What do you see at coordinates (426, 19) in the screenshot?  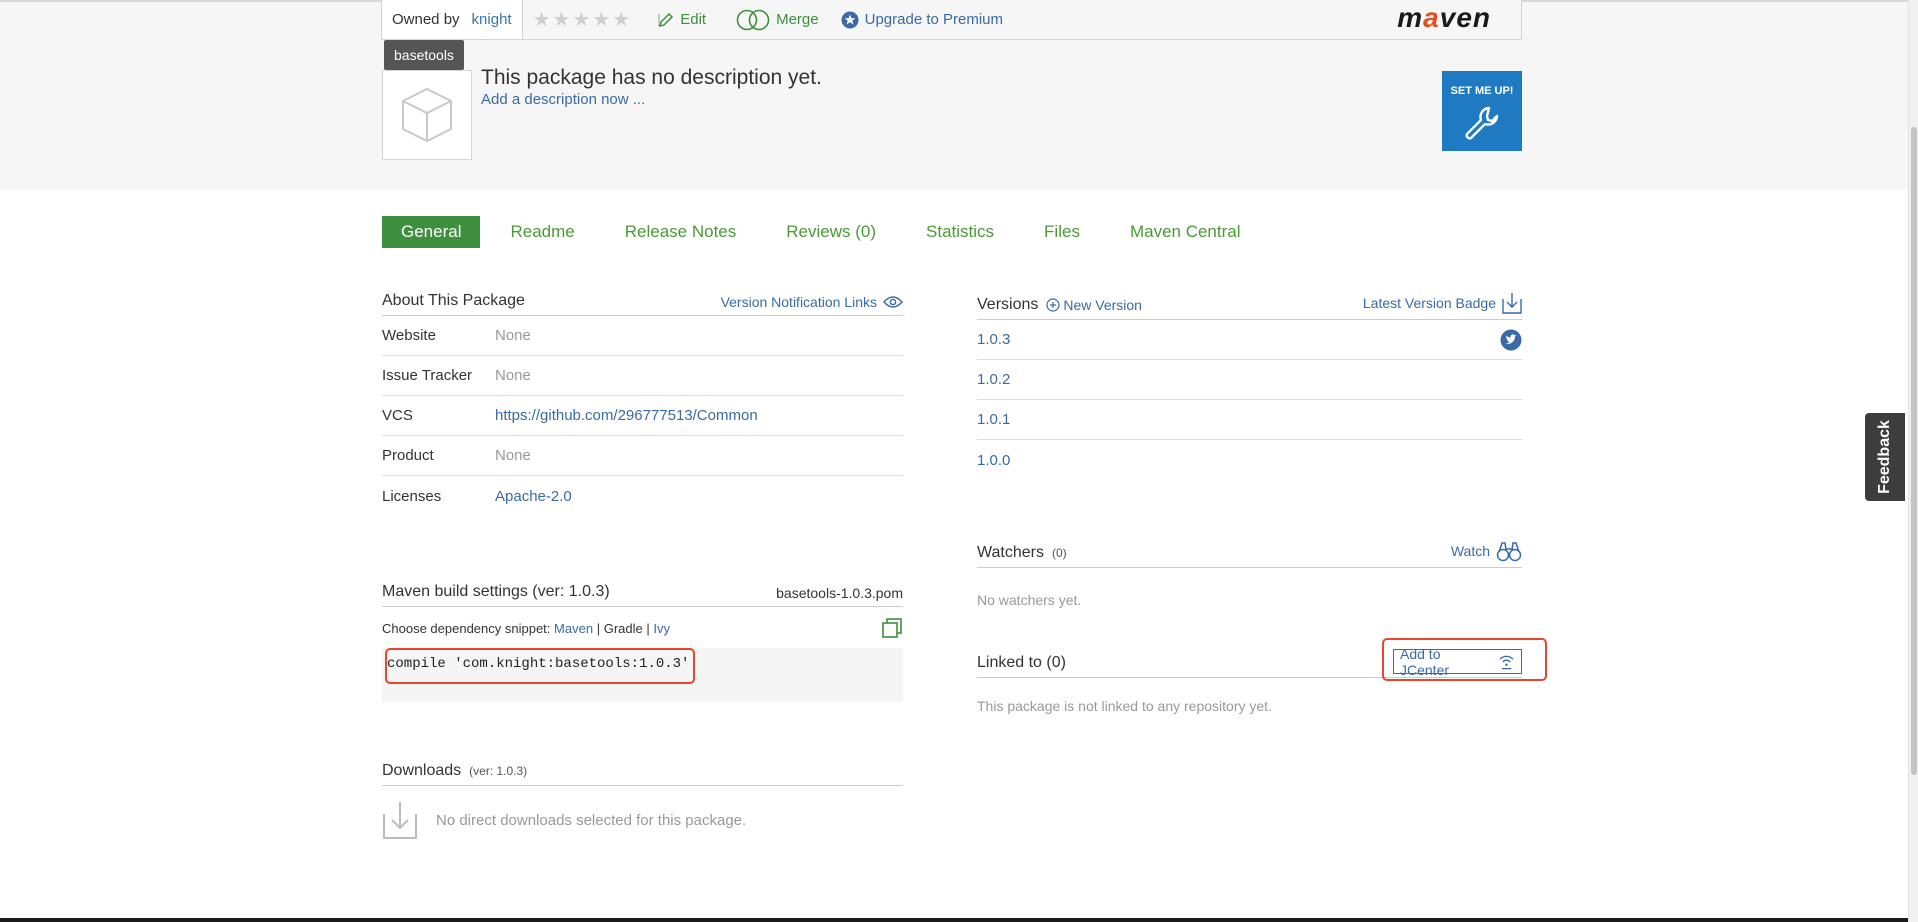 I see `owned-by-label: Owned by` at bounding box center [426, 19].